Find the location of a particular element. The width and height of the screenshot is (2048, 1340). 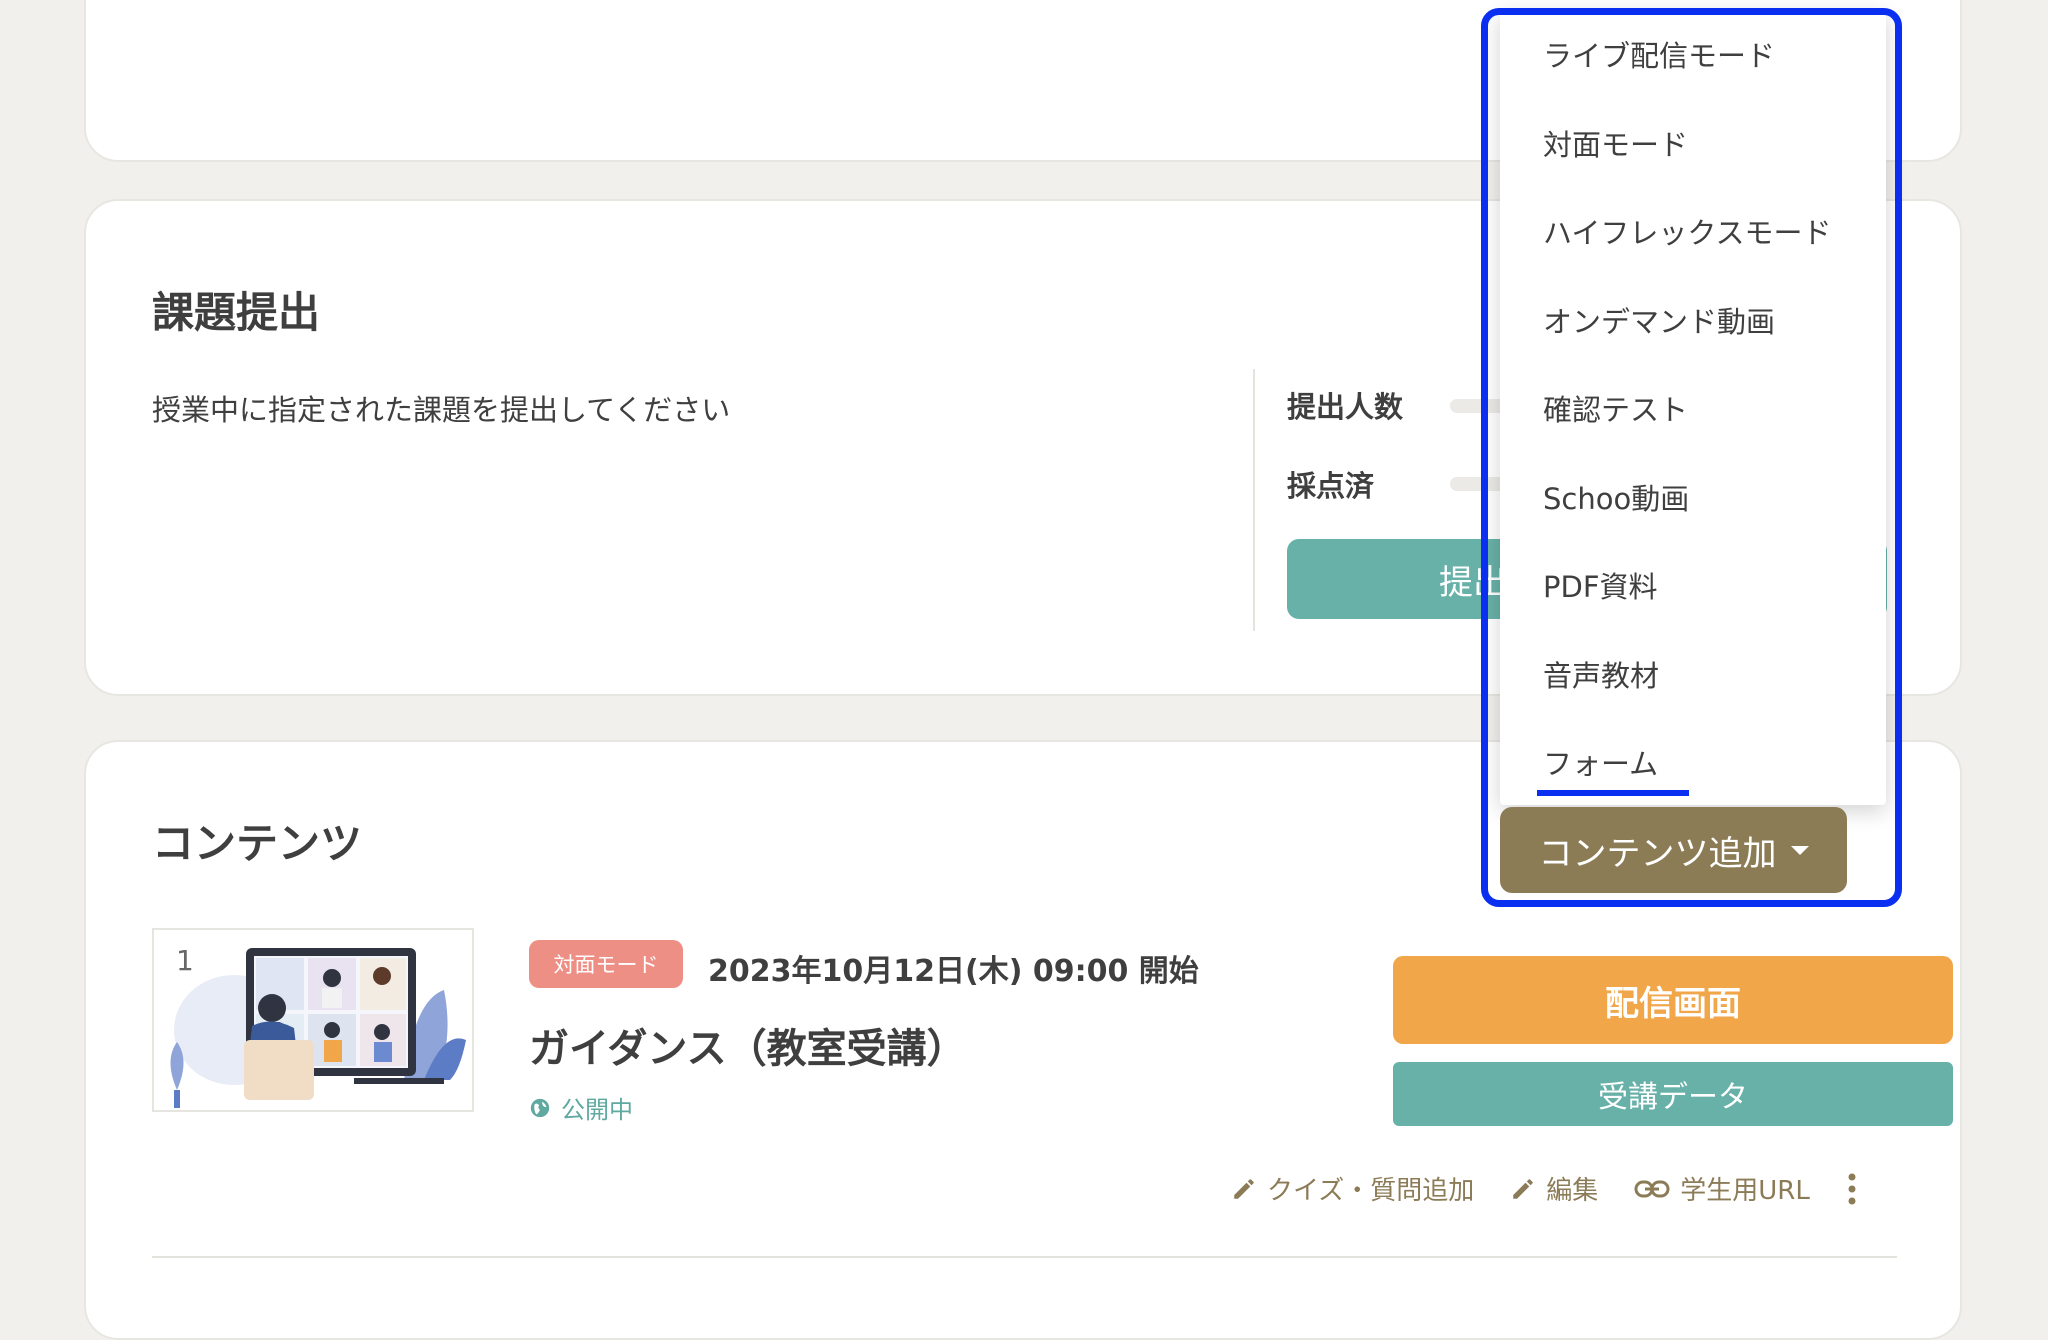

add-content-button: コンテンツ追加 is located at coordinates (1673, 850).